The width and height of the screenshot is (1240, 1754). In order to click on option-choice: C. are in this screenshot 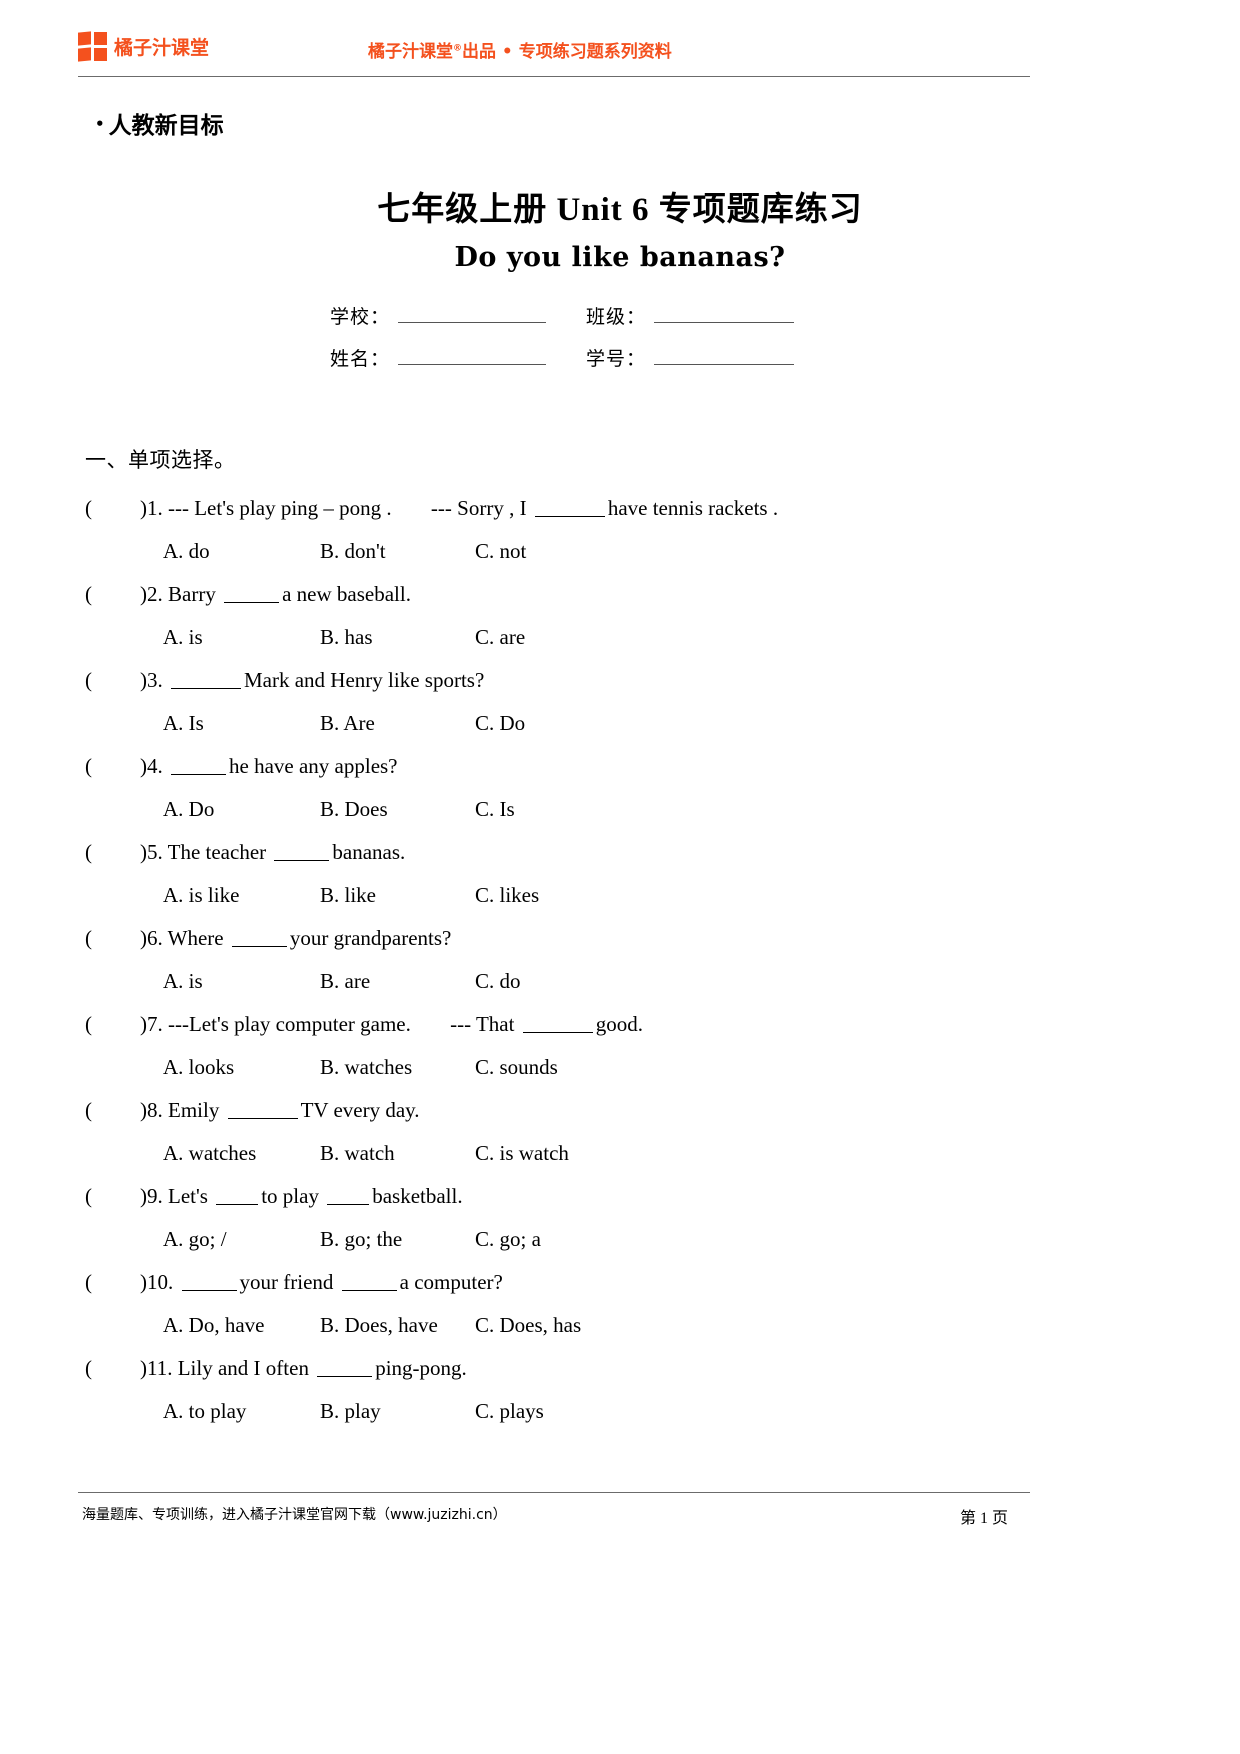, I will do `click(500, 637)`.